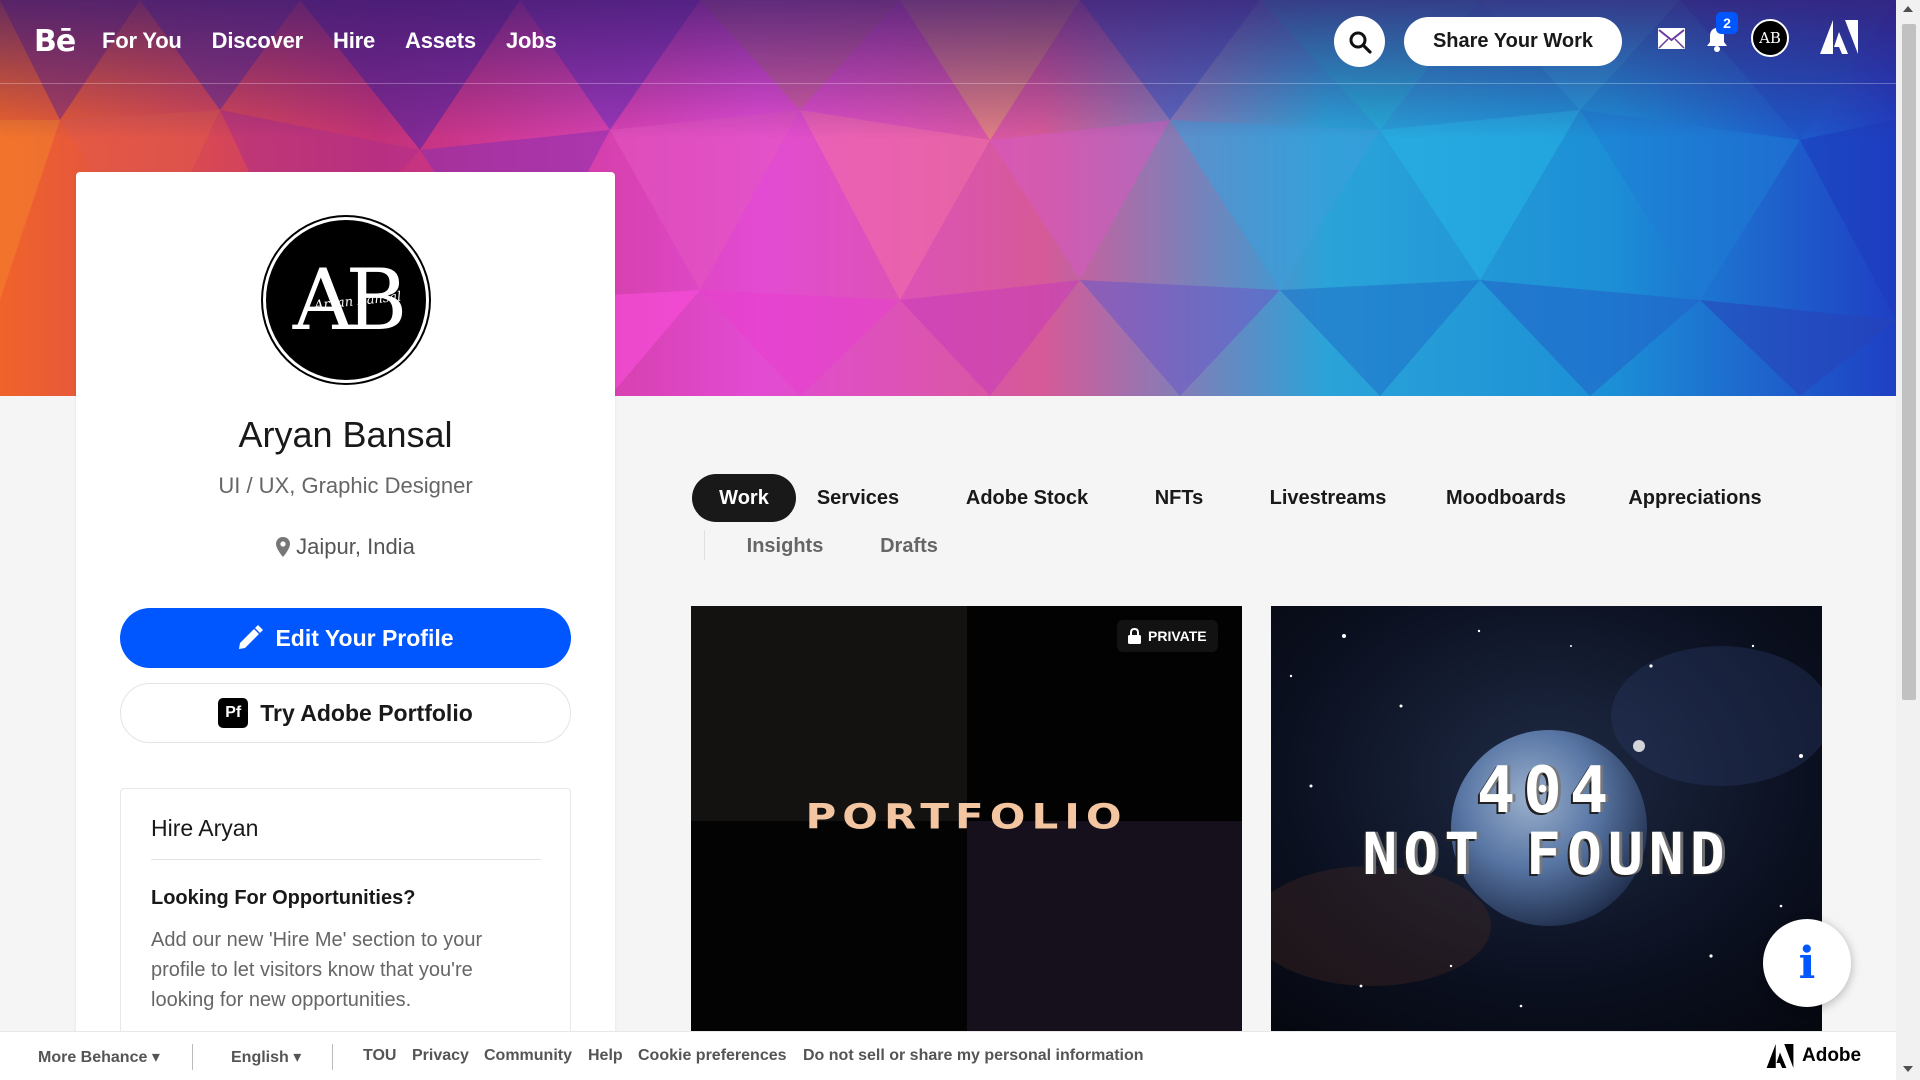 This screenshot has width=1920, height=1080. What do you see at coordinates (346, 859) in the screenshot?
I see `hire-divider` at bounding box center [346, 859].